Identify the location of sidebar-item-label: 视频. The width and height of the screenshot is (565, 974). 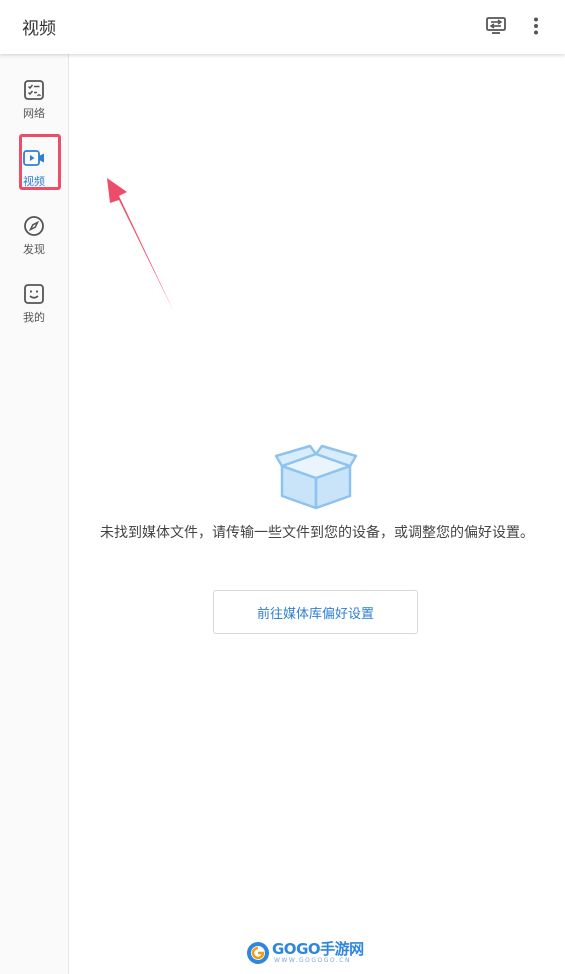
(34, 181).